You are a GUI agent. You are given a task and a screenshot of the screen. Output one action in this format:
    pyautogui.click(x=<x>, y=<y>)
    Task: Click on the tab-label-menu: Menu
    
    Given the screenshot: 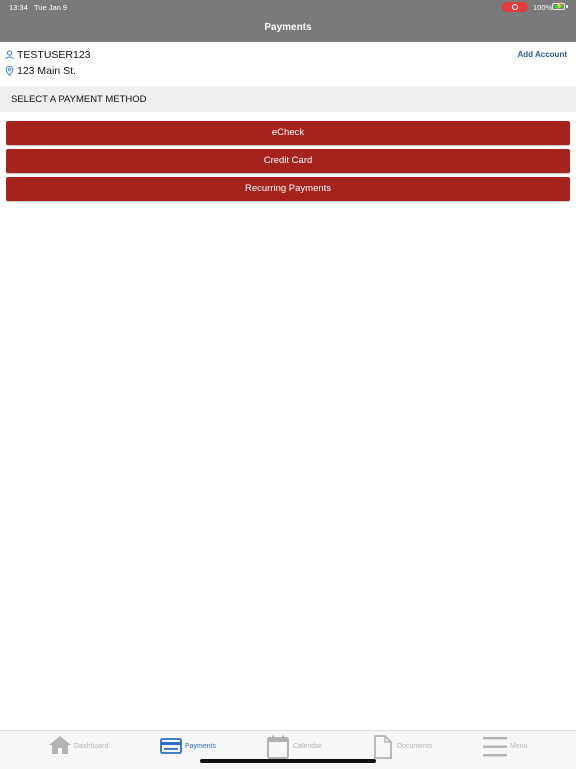 What is the action you would take?
    pyautogui.click(x=519, y=746)
    